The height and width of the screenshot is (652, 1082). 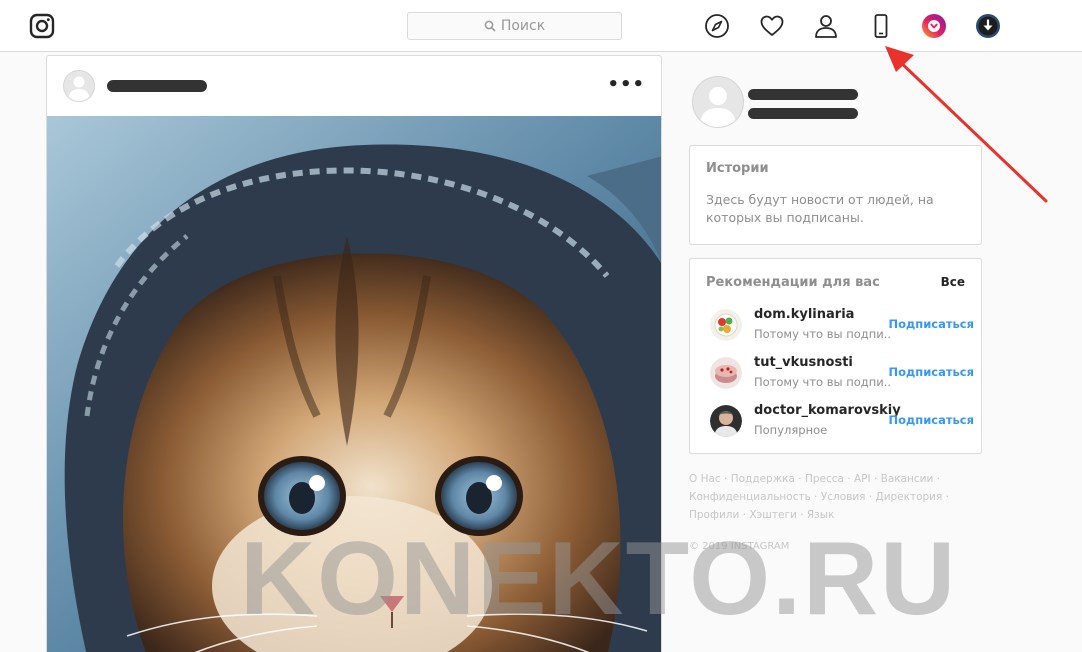 What do you see at coordinates (881, 26) in the screenshot?
I see `mobile-phone-icon` at bounding box center [881, 26].